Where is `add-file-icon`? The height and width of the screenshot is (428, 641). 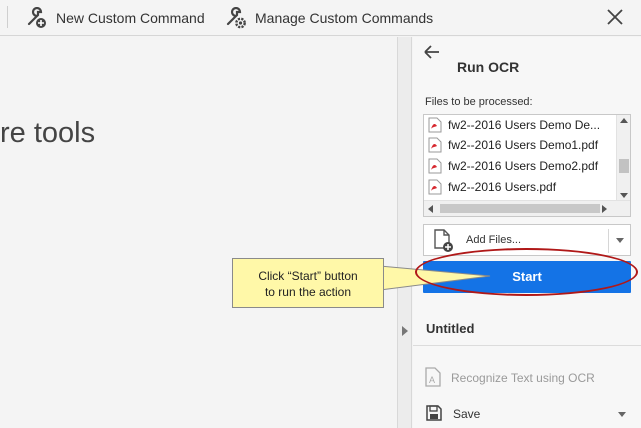 add-file-icon is located at coordinates (444, 243).